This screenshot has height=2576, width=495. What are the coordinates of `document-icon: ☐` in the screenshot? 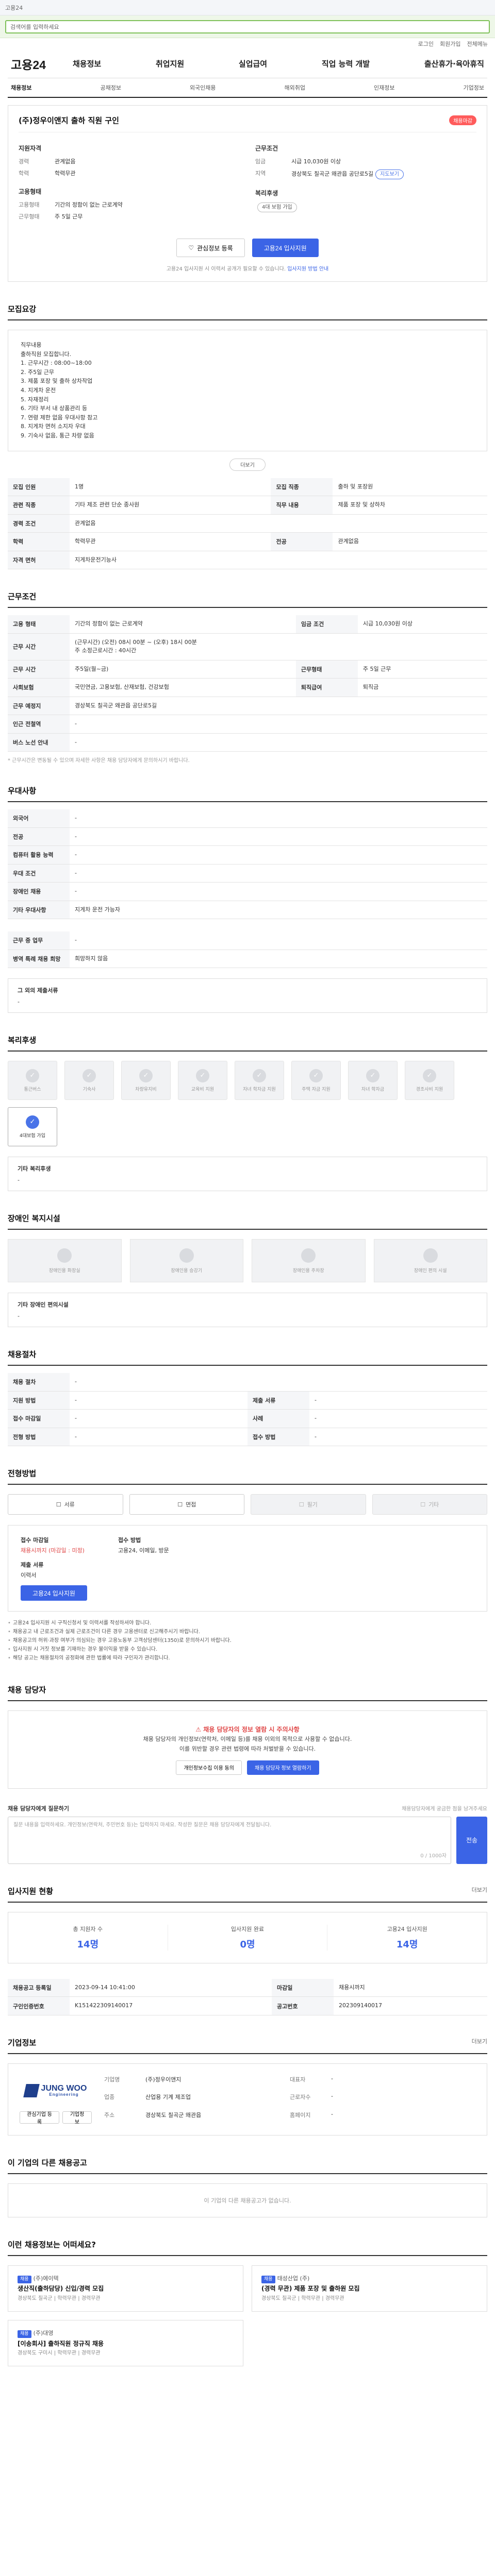 It's located at (301, 1504).